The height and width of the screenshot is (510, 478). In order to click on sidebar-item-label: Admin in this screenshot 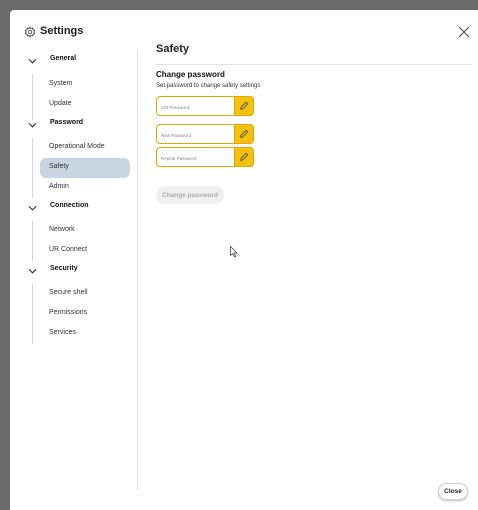, I will do `click(59, 186)`.